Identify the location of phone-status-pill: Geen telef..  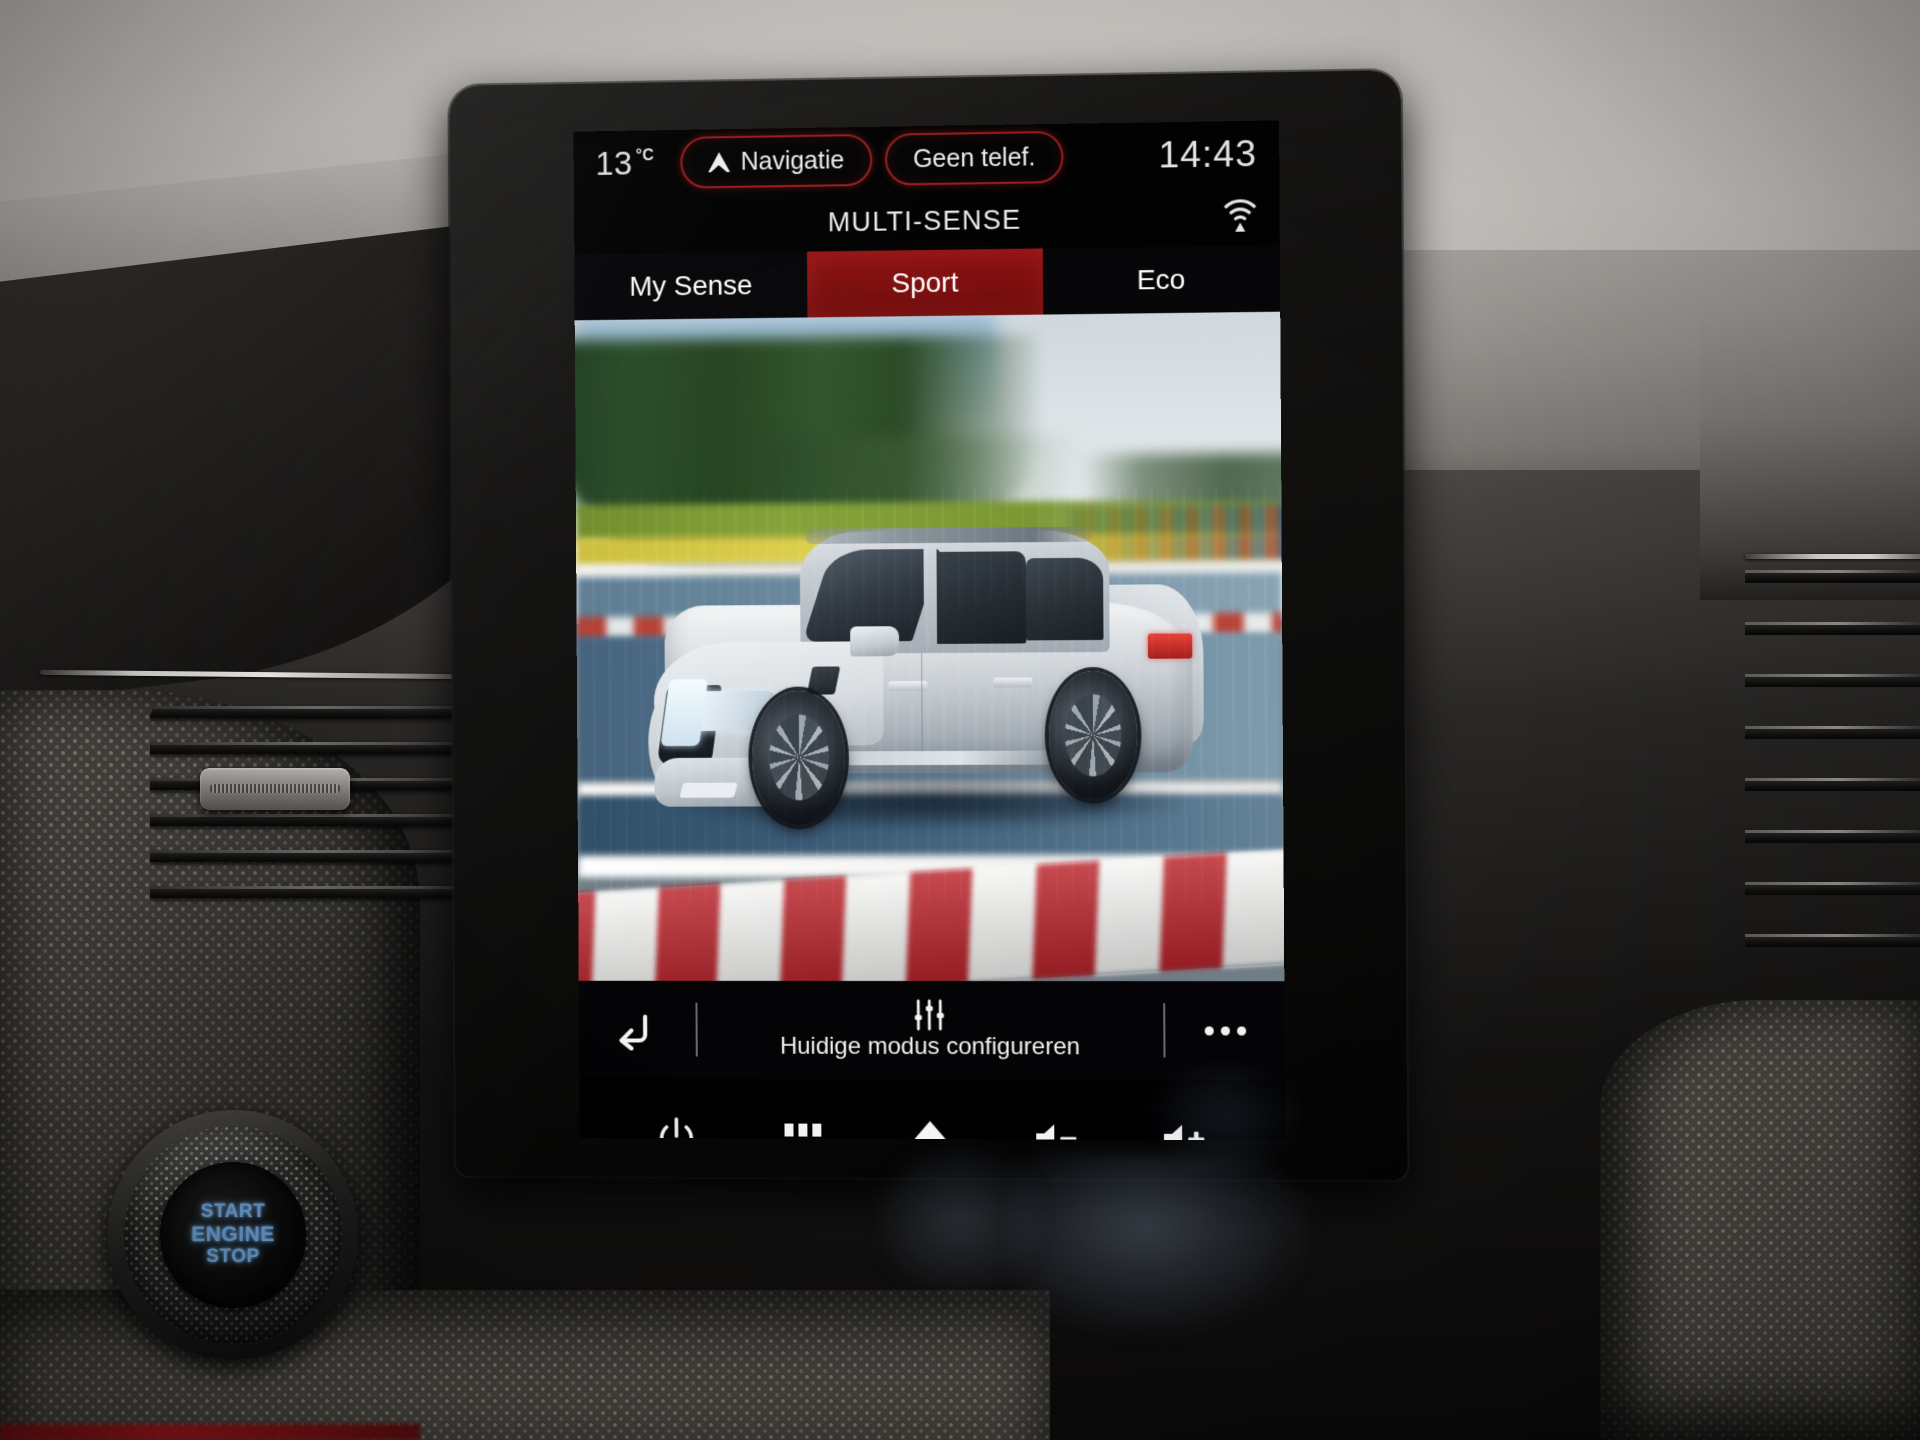
(974, 158).